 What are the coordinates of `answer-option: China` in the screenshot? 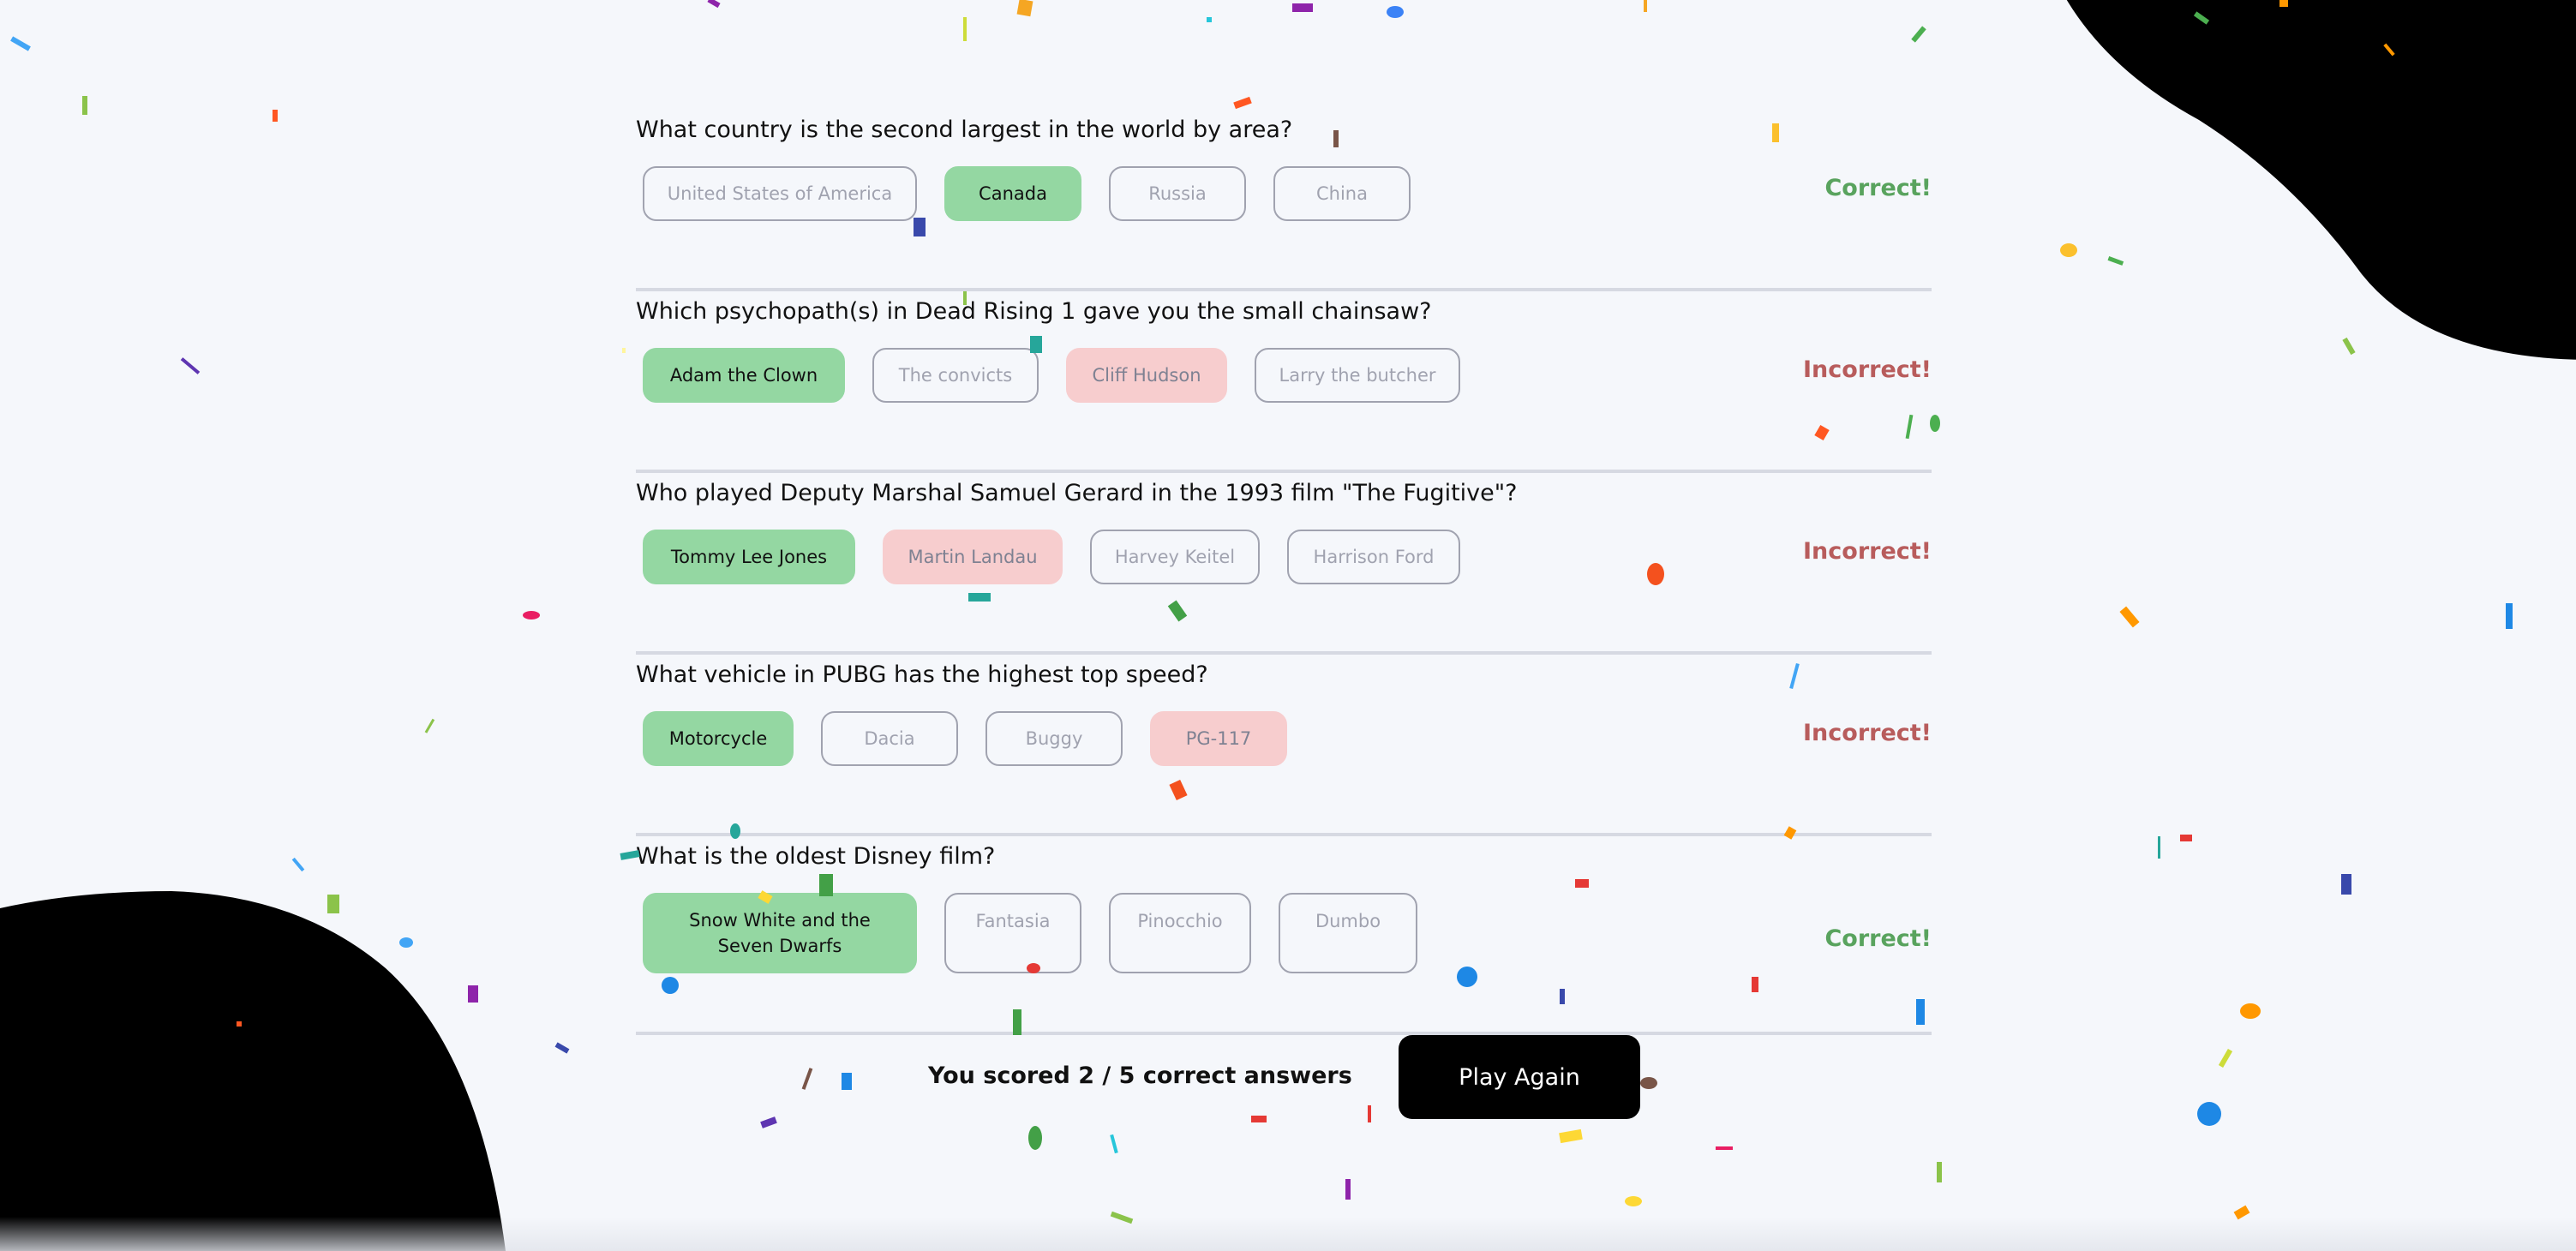 It's located at (1342, 193).